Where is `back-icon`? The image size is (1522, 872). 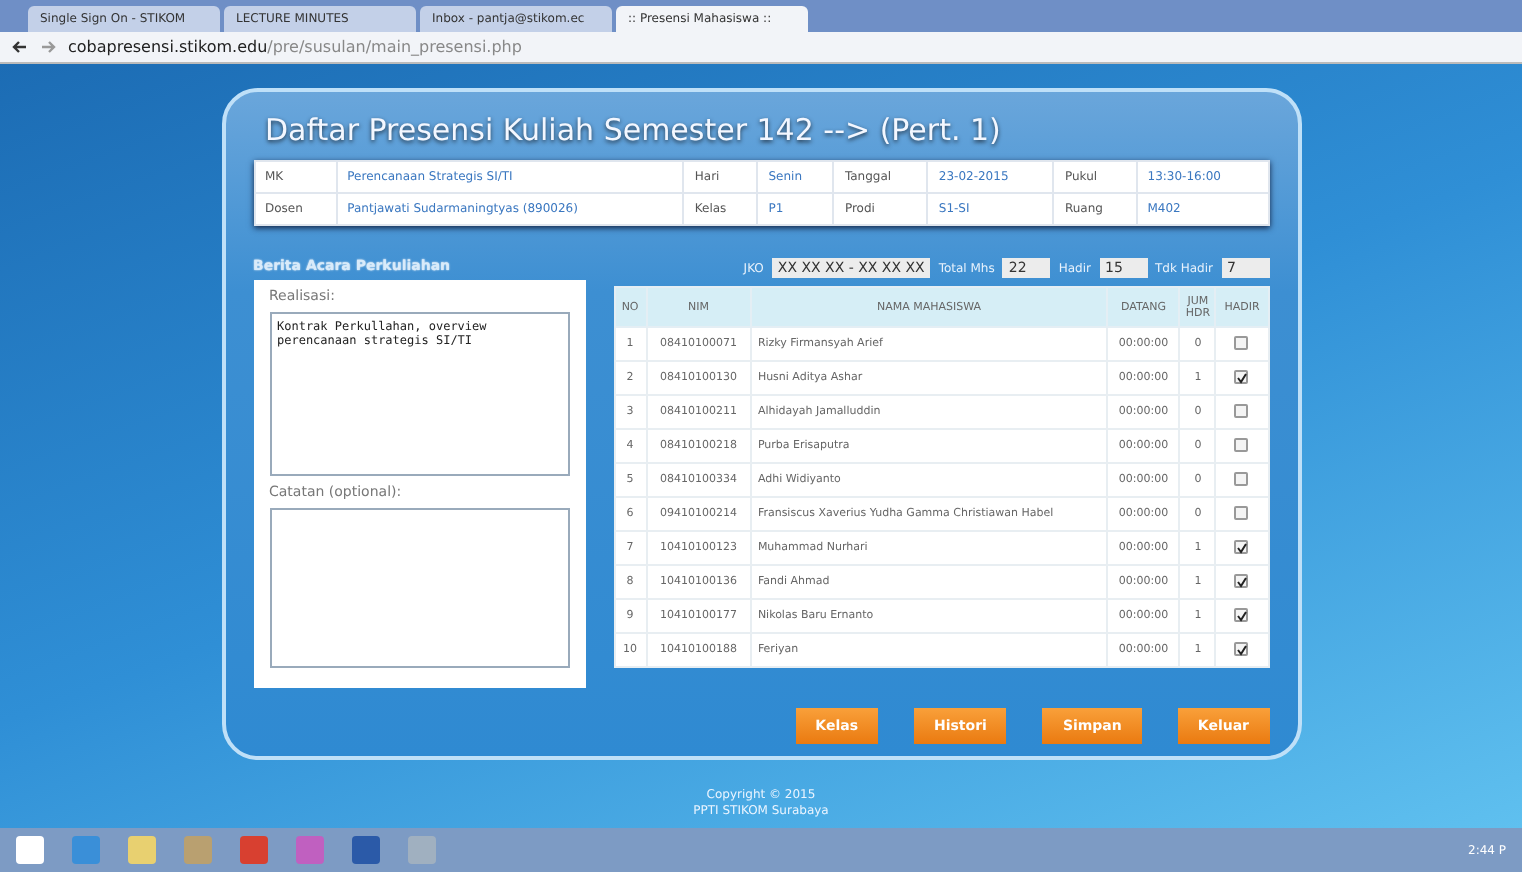
back-icon is located at coordinates (20, 47).